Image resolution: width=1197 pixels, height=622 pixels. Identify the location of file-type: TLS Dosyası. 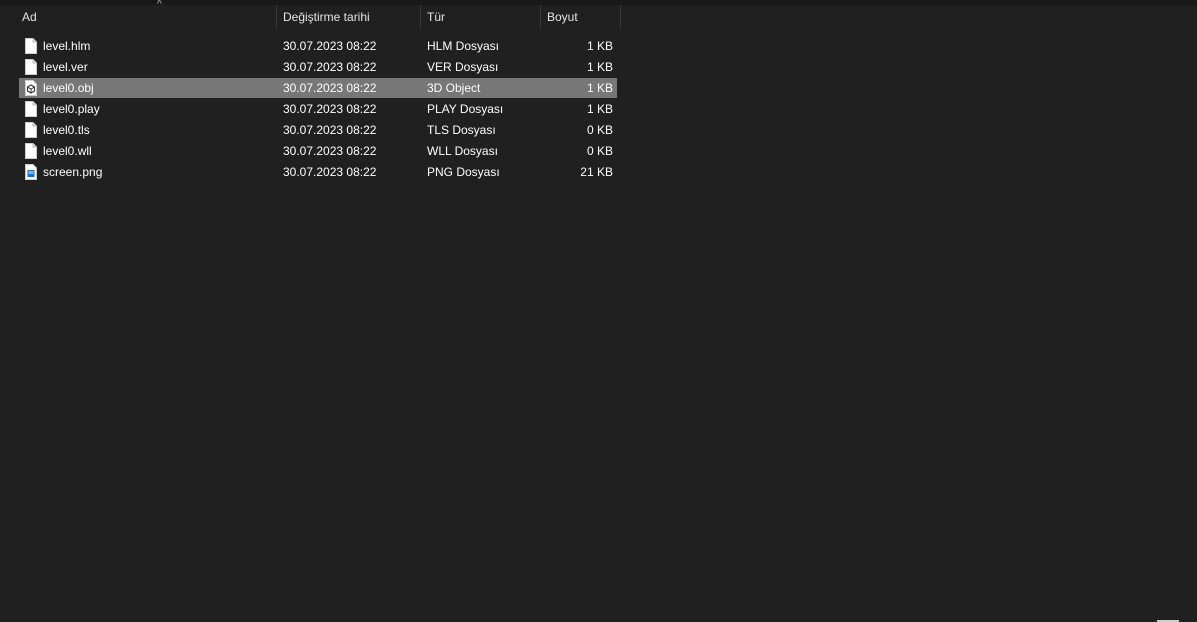
(461, 130).